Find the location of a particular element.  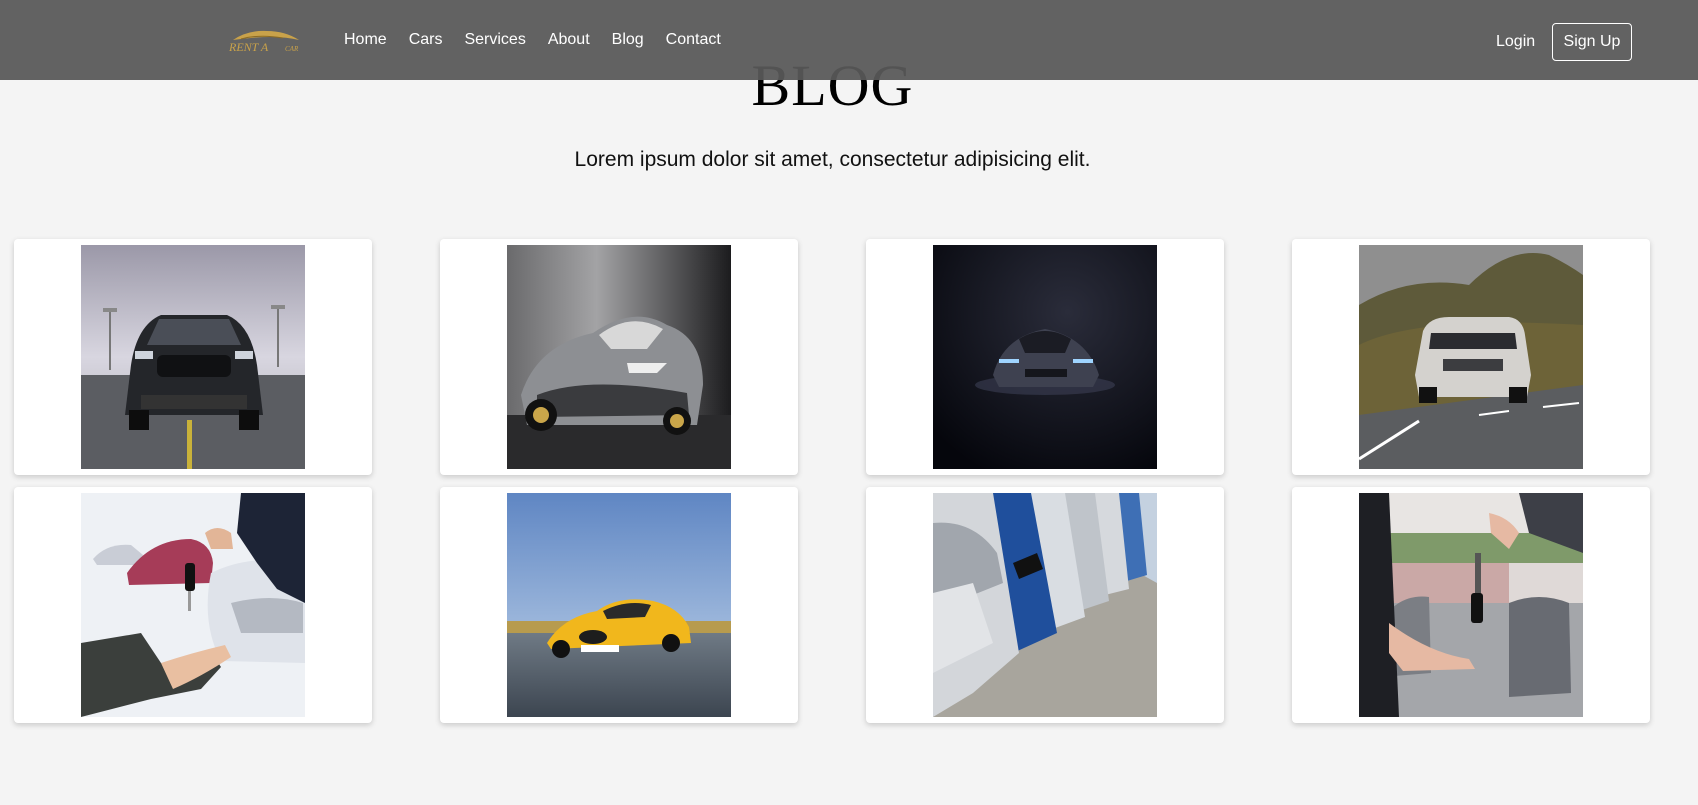

key-handover-street-photo is located at coordinates (1471, 605).